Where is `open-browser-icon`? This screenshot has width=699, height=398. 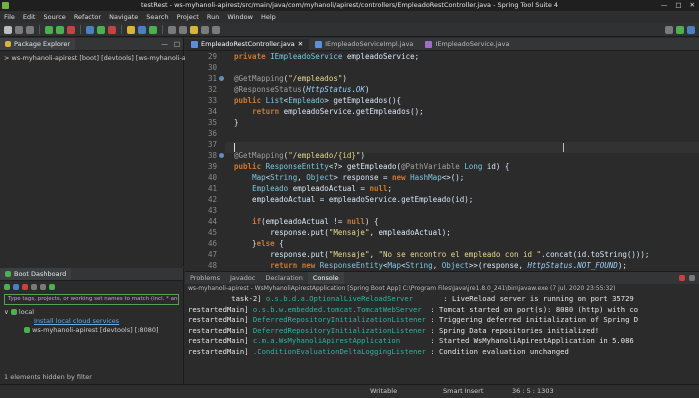 open-browser-icon is located at coordinates (34, 286).